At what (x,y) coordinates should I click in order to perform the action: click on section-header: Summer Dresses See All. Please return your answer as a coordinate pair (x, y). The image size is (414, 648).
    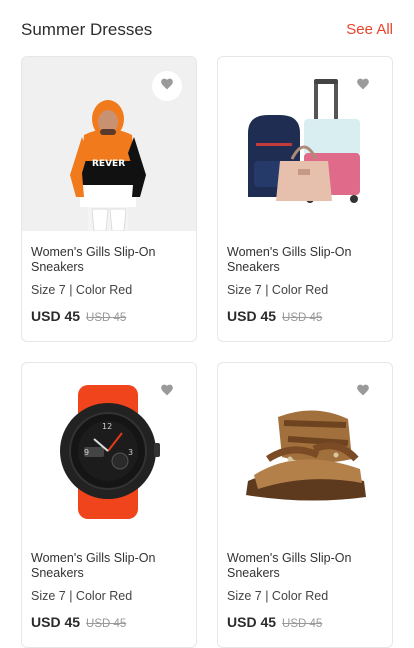
    Looking at the image, I should click on (207, 30).